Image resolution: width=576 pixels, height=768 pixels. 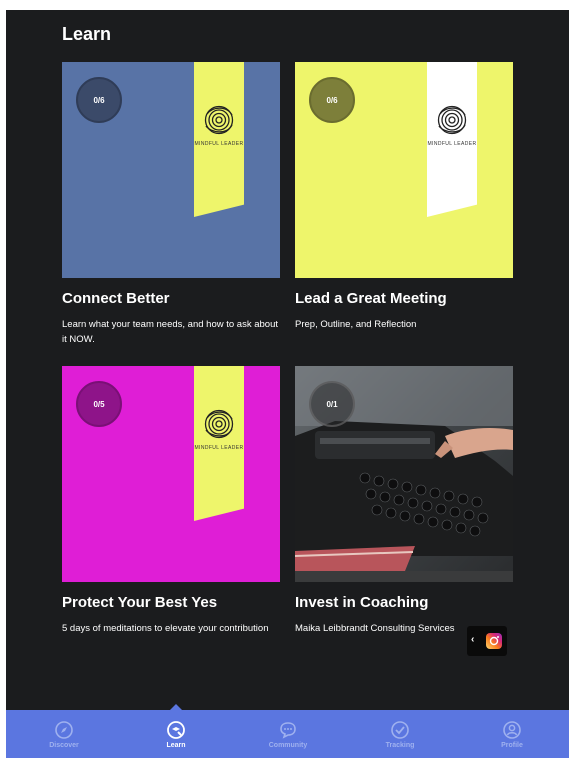 What do you see at coordinates (64, 745) in the screenshot?
I see `nav-label: Discover` at bounding box center [64, 745].